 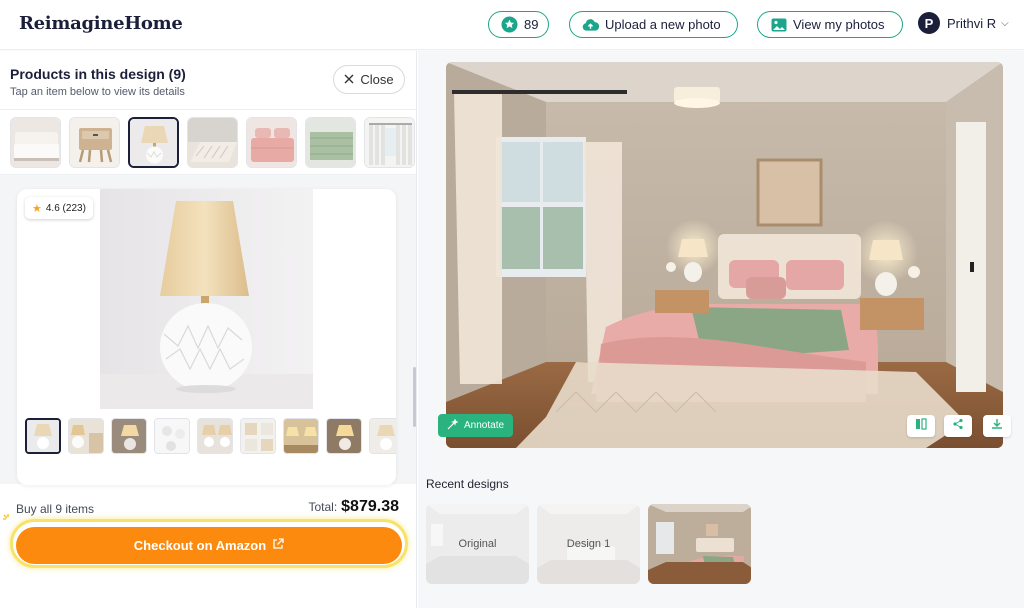 What do you see at coordinates (101, 23) in the screenshot?
I see `app-logo: ReimagineHome` at bounding box center [101, 23].